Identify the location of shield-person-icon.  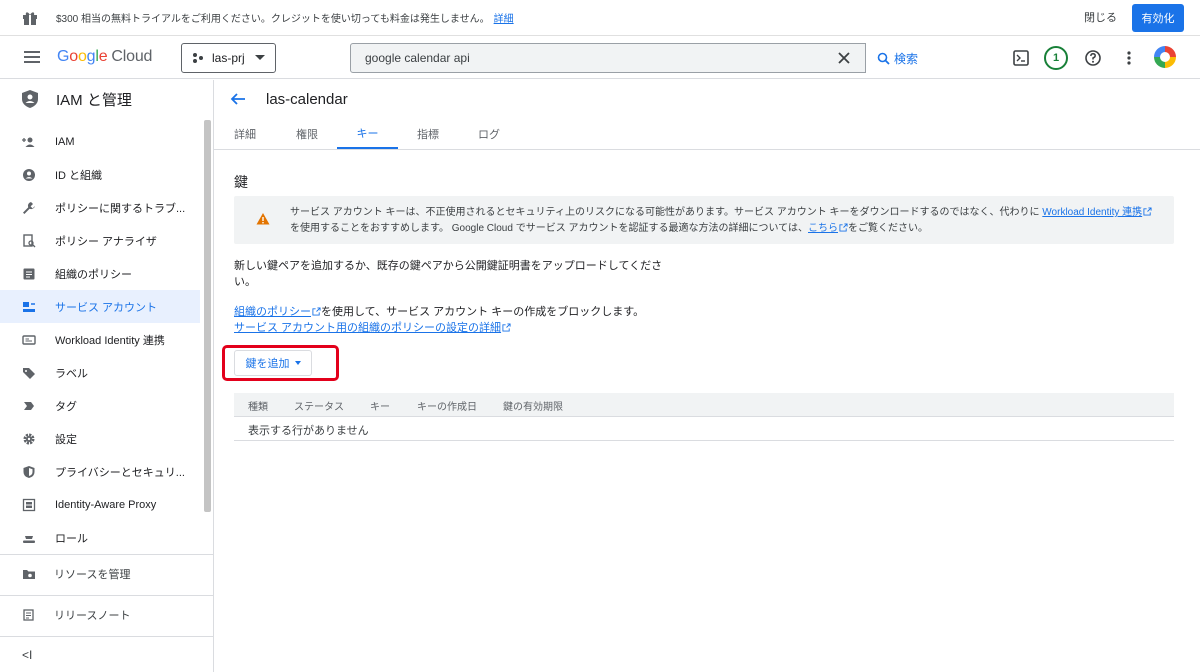
(30, 99).